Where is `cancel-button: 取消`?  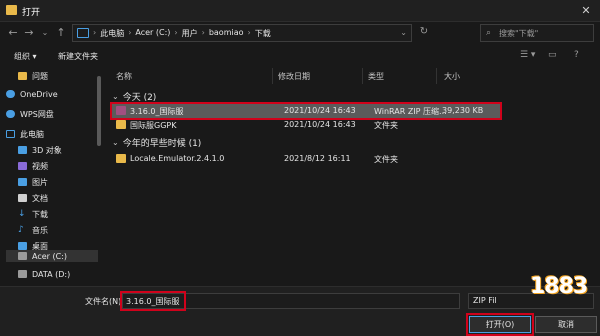 cancel-button: 取消 is located at coordinates (566, 324).